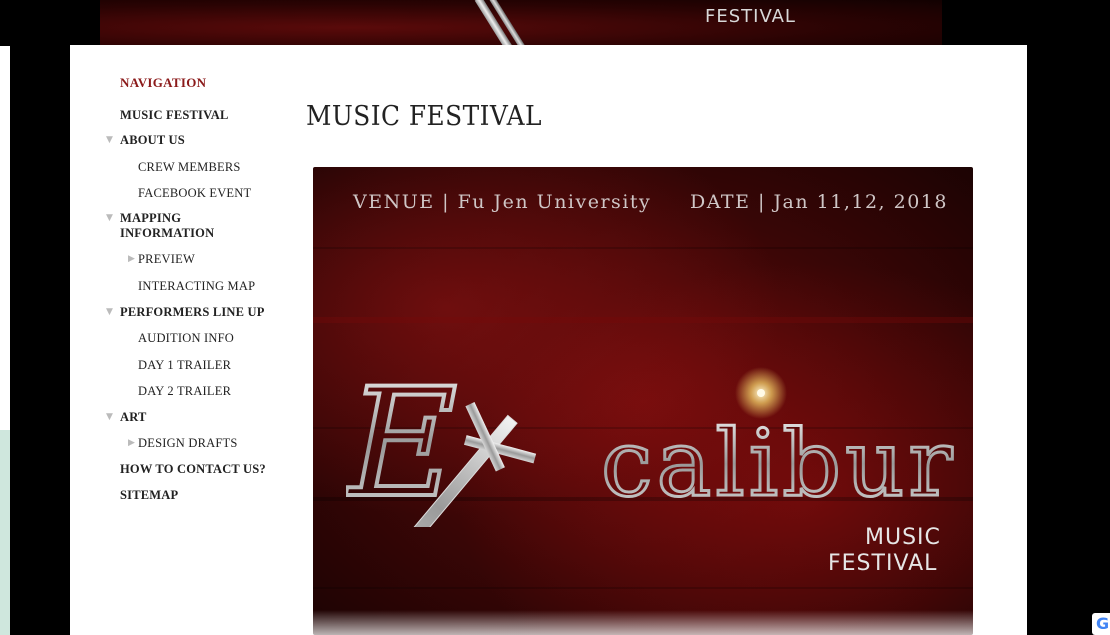 Image resolution: width=1110 pixels, height=635 pixels. I want to click on nav-item-preview: PREVIEW, so click(166, 259).